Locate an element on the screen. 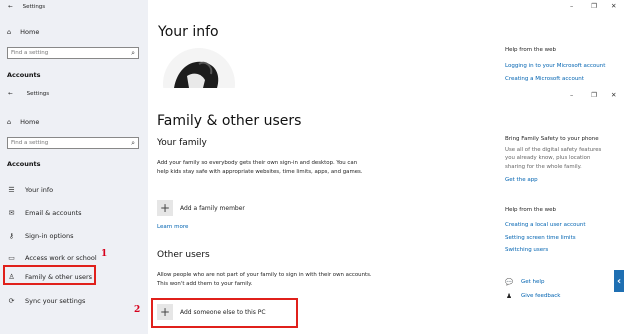 The width and height of the screenshot is (624, 334). help-link: Setting screen time limits is located at coordinates (540, 238).